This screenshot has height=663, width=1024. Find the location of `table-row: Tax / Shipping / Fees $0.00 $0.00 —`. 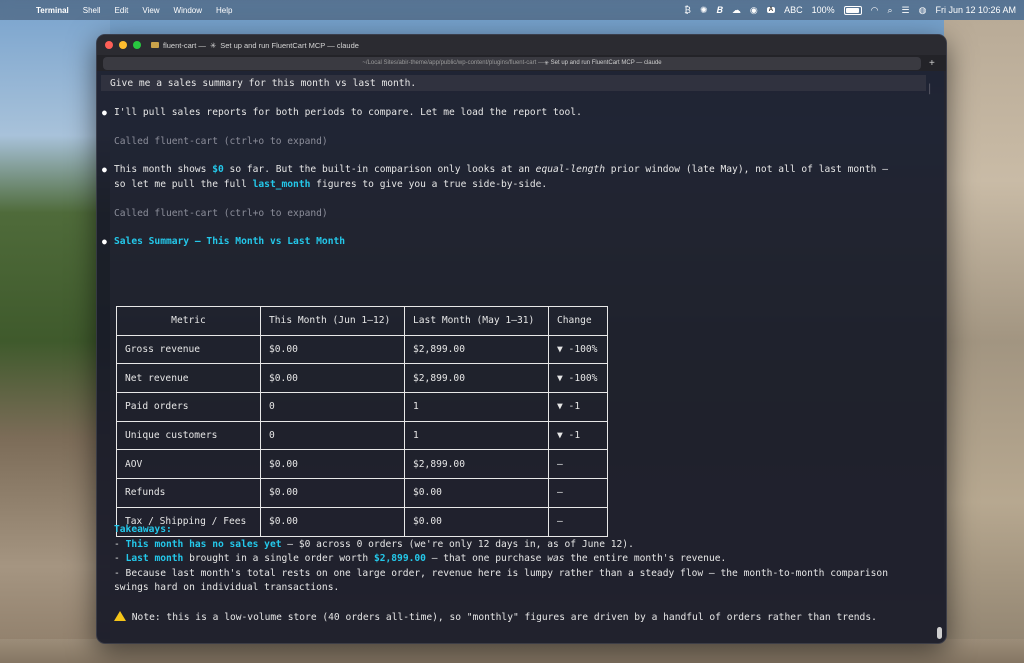

table-row: Tax / Shipping / Fees $0.00 $0.00 — is located at coordinates (362, 521).